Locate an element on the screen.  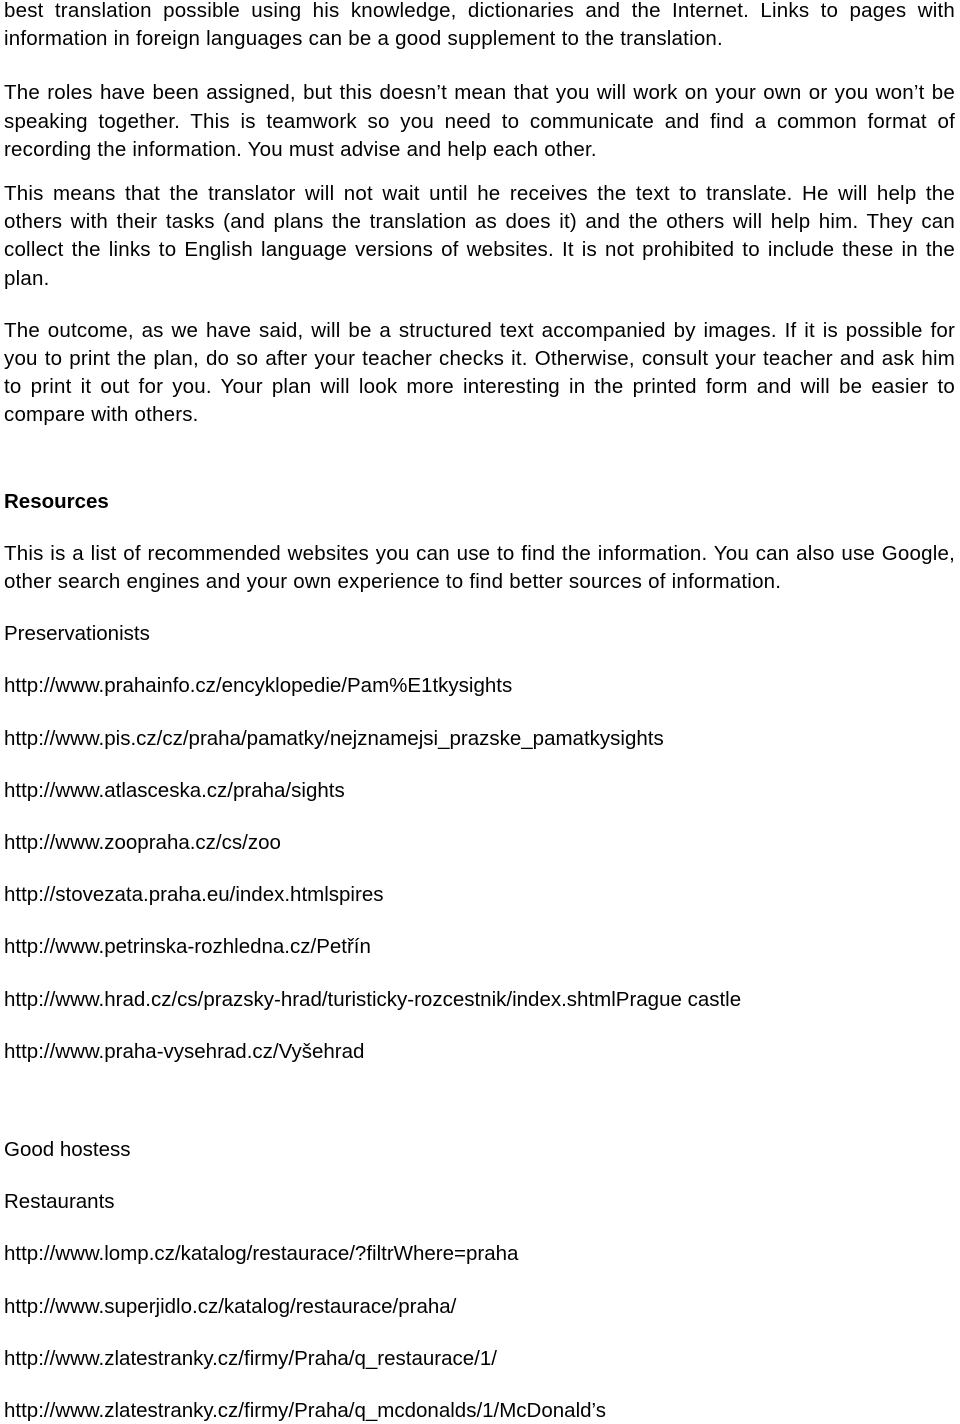
resource-link-row: http://www.praha-vysehrad.cz/ Vyšehrad is located at coordinates (479, 1052).